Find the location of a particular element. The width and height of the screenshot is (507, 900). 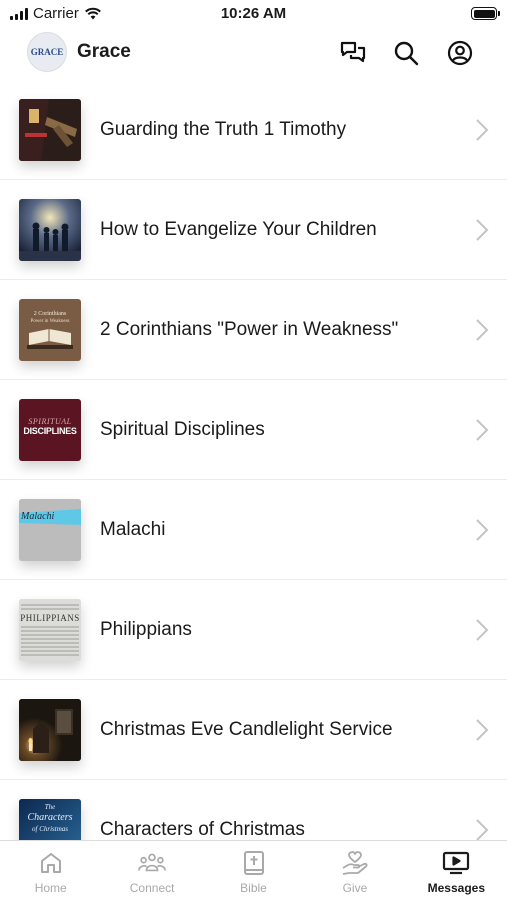

avatar-logo-text: GRACE is located at coordinates (47, 52).